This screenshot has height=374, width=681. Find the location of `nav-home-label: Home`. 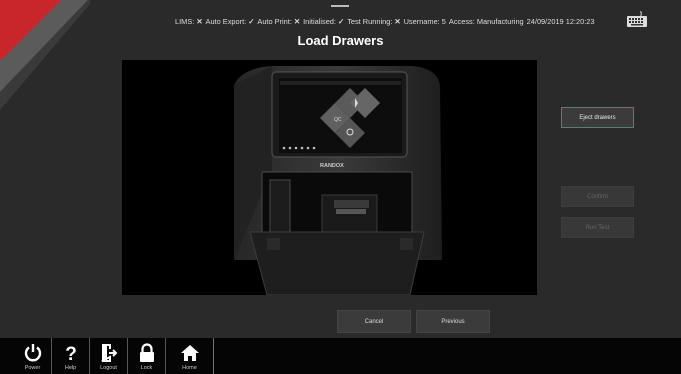

nav-home-label: Home is located at coordinates (189, 368).